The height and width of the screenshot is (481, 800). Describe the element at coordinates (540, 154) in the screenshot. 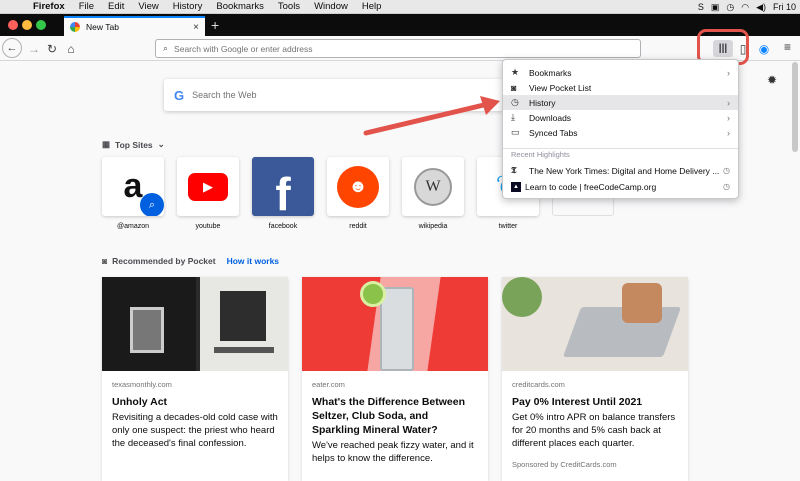

I see `recent-highlights-heading: Recent Highlights` at that location.